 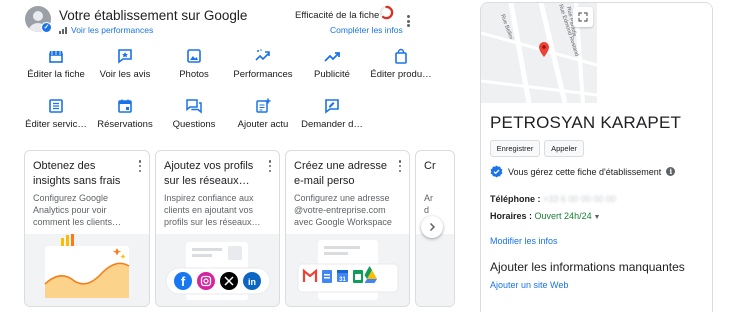 I want to click on bar-chart-icon, so click(x=63, y=30).